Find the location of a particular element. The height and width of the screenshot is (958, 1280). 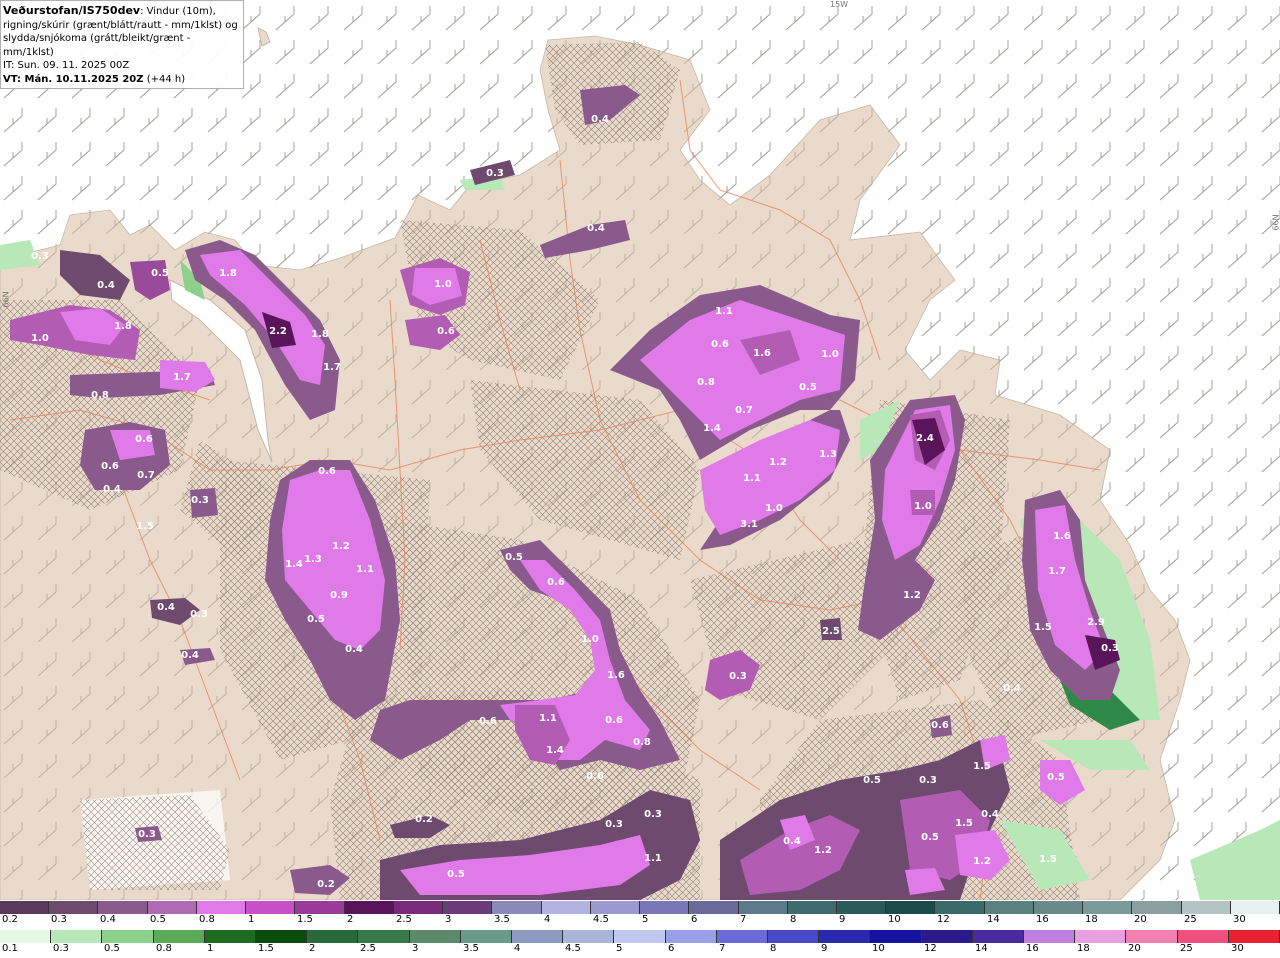

valid-time: VT: Mán. 10.11.2025 20Z is located at coordinates (73, 79).